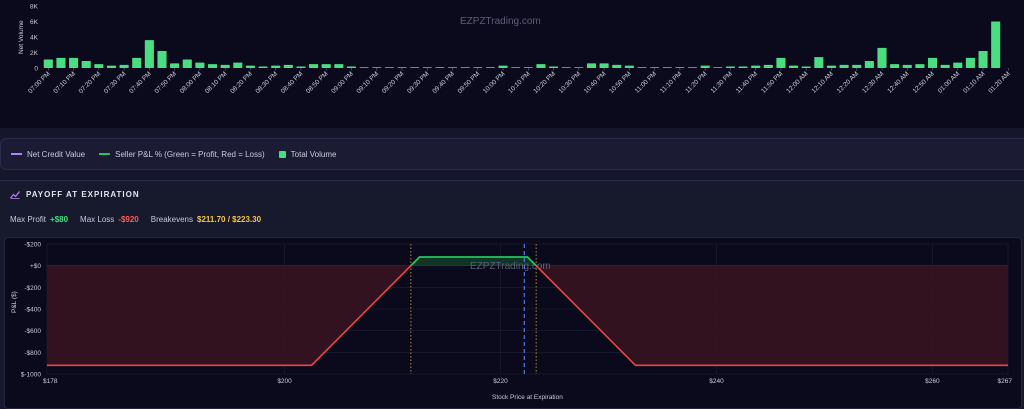 This screenshot has width=1024, height=409. What do you see at coordinates (32, 310) in the screenshot?
I see `payoff-y-tick: -$400` at bounding box center [32, 310].